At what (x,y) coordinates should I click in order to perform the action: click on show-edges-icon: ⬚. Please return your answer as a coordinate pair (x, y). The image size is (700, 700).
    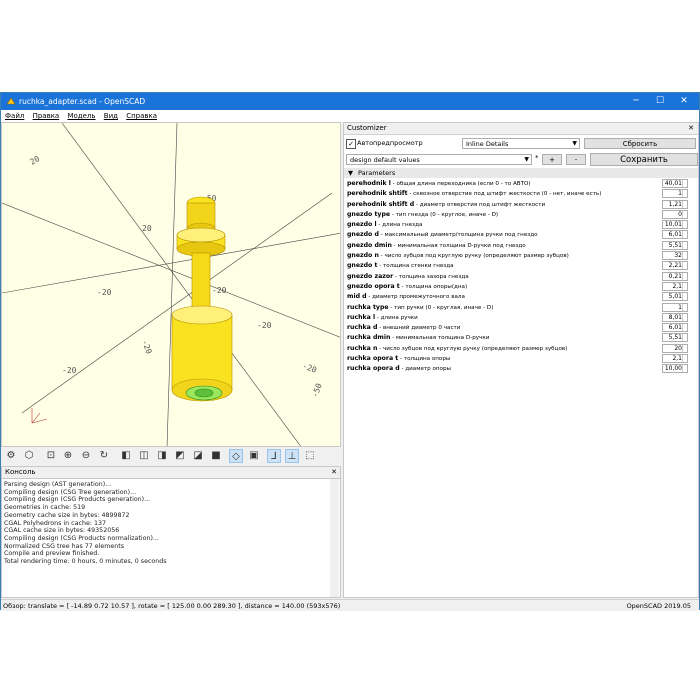
    Looking at the image, I should click on (310, 456).